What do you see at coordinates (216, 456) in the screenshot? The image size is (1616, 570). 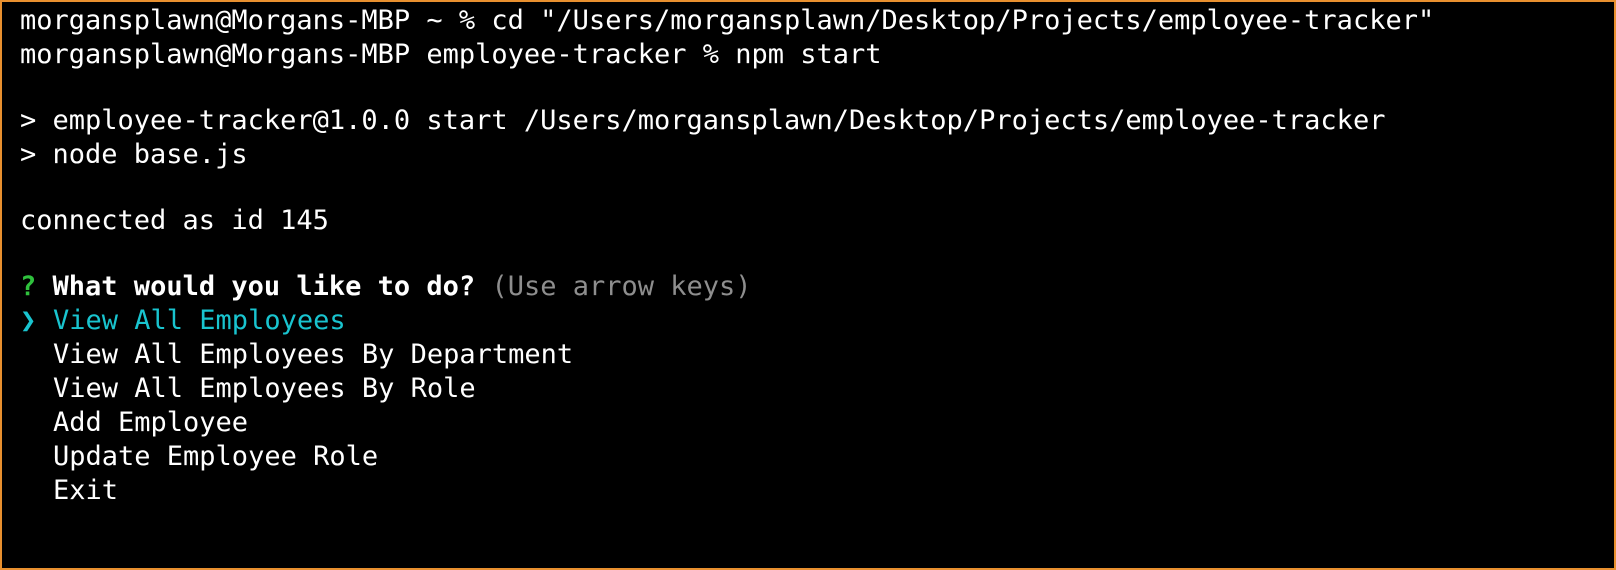 I see `menu-item-label: Update Employee Role` at bounding box center [216, 456].